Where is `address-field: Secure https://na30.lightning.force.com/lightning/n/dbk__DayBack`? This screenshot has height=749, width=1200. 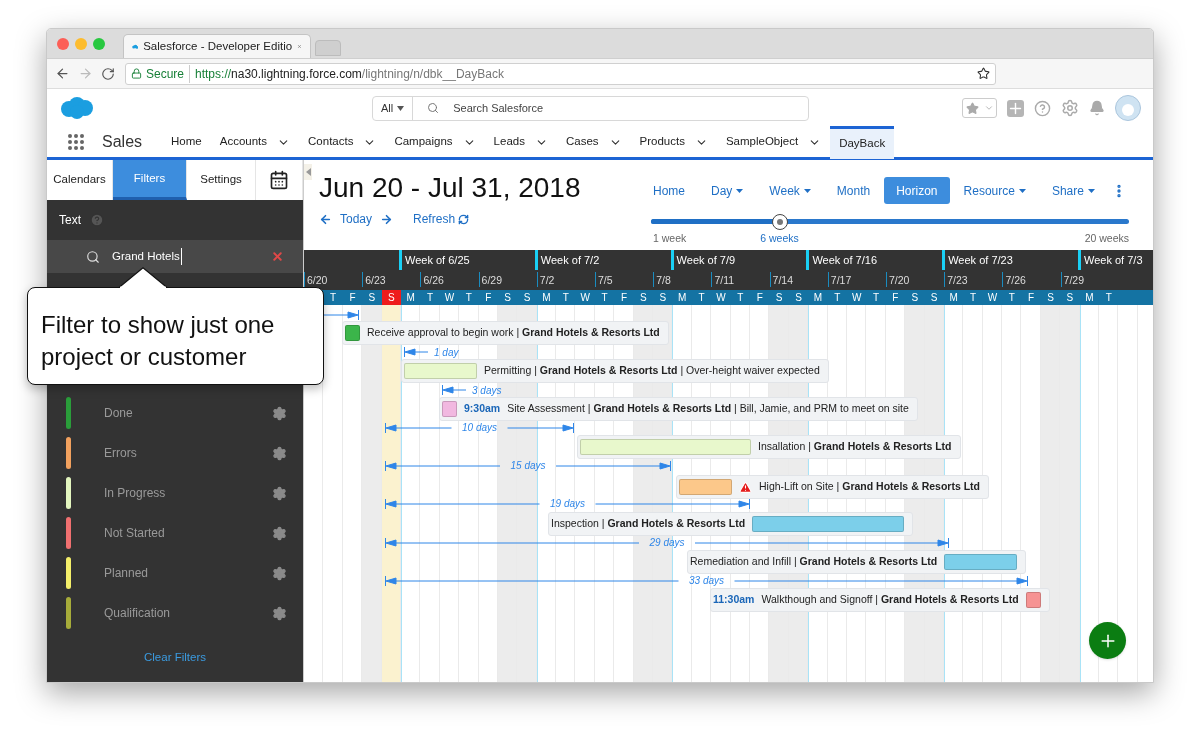
address-field: Secure https://na30.lightning.force.com/lightning/n/dbk__DayBack is located at coordinates (560, 73).